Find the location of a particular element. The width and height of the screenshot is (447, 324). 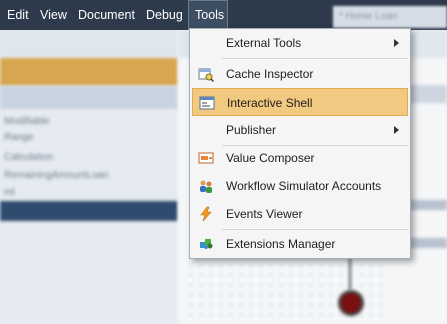

menu-item-label: Publisher is located at coordinates (251, 130).